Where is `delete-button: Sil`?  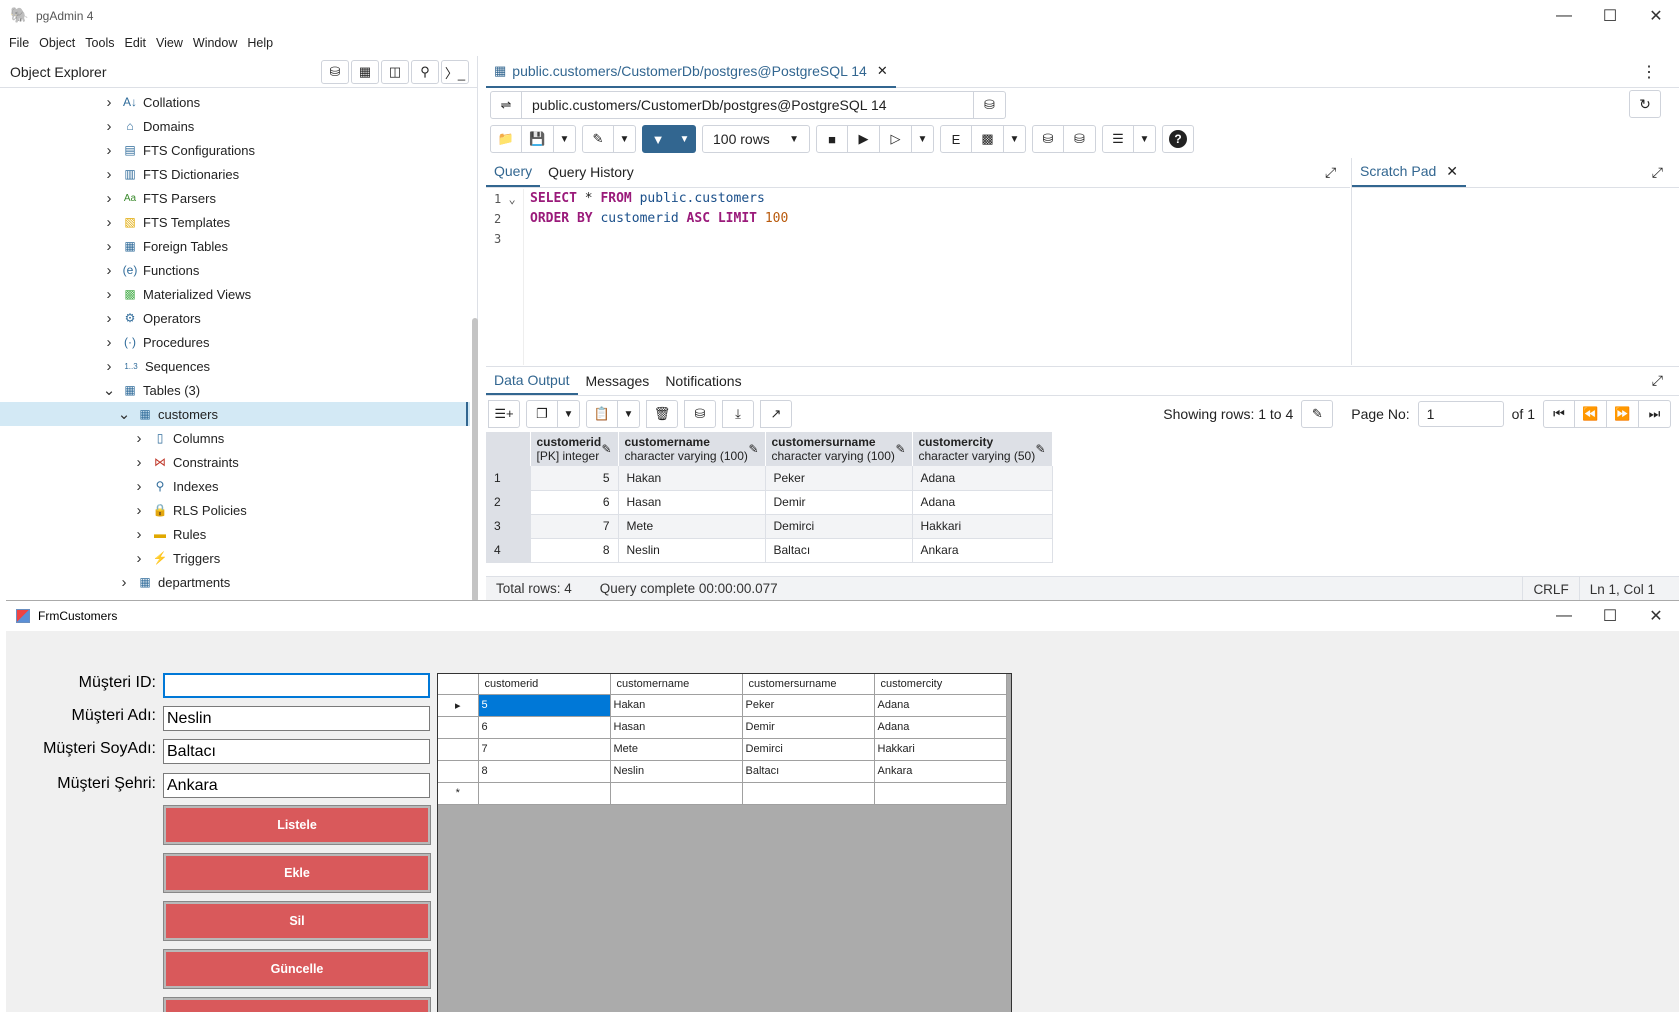
delete-button: Sil is located at coordinates (297, 921).